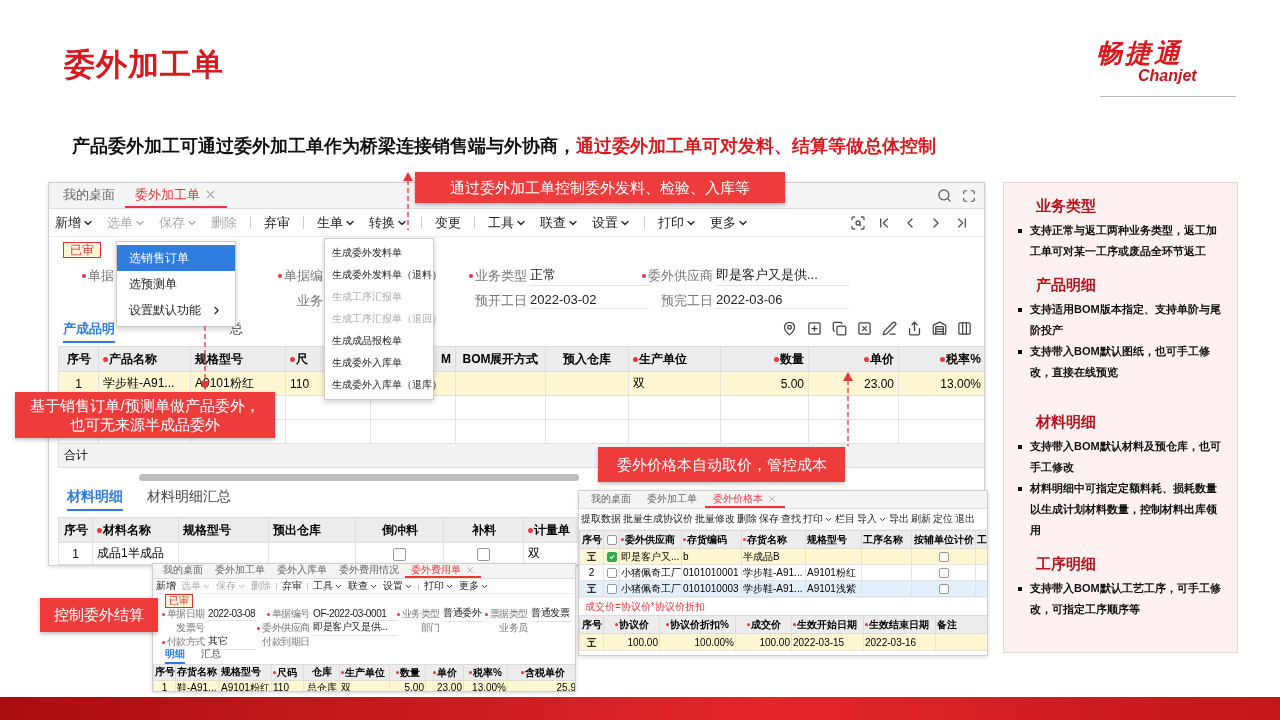 The width and height of the screenshot is (1280, 720). What do you see at coordinates (872, 519) in the screenshot?
I see `toolbar-button: 导入` at bounding box center [872, 519].